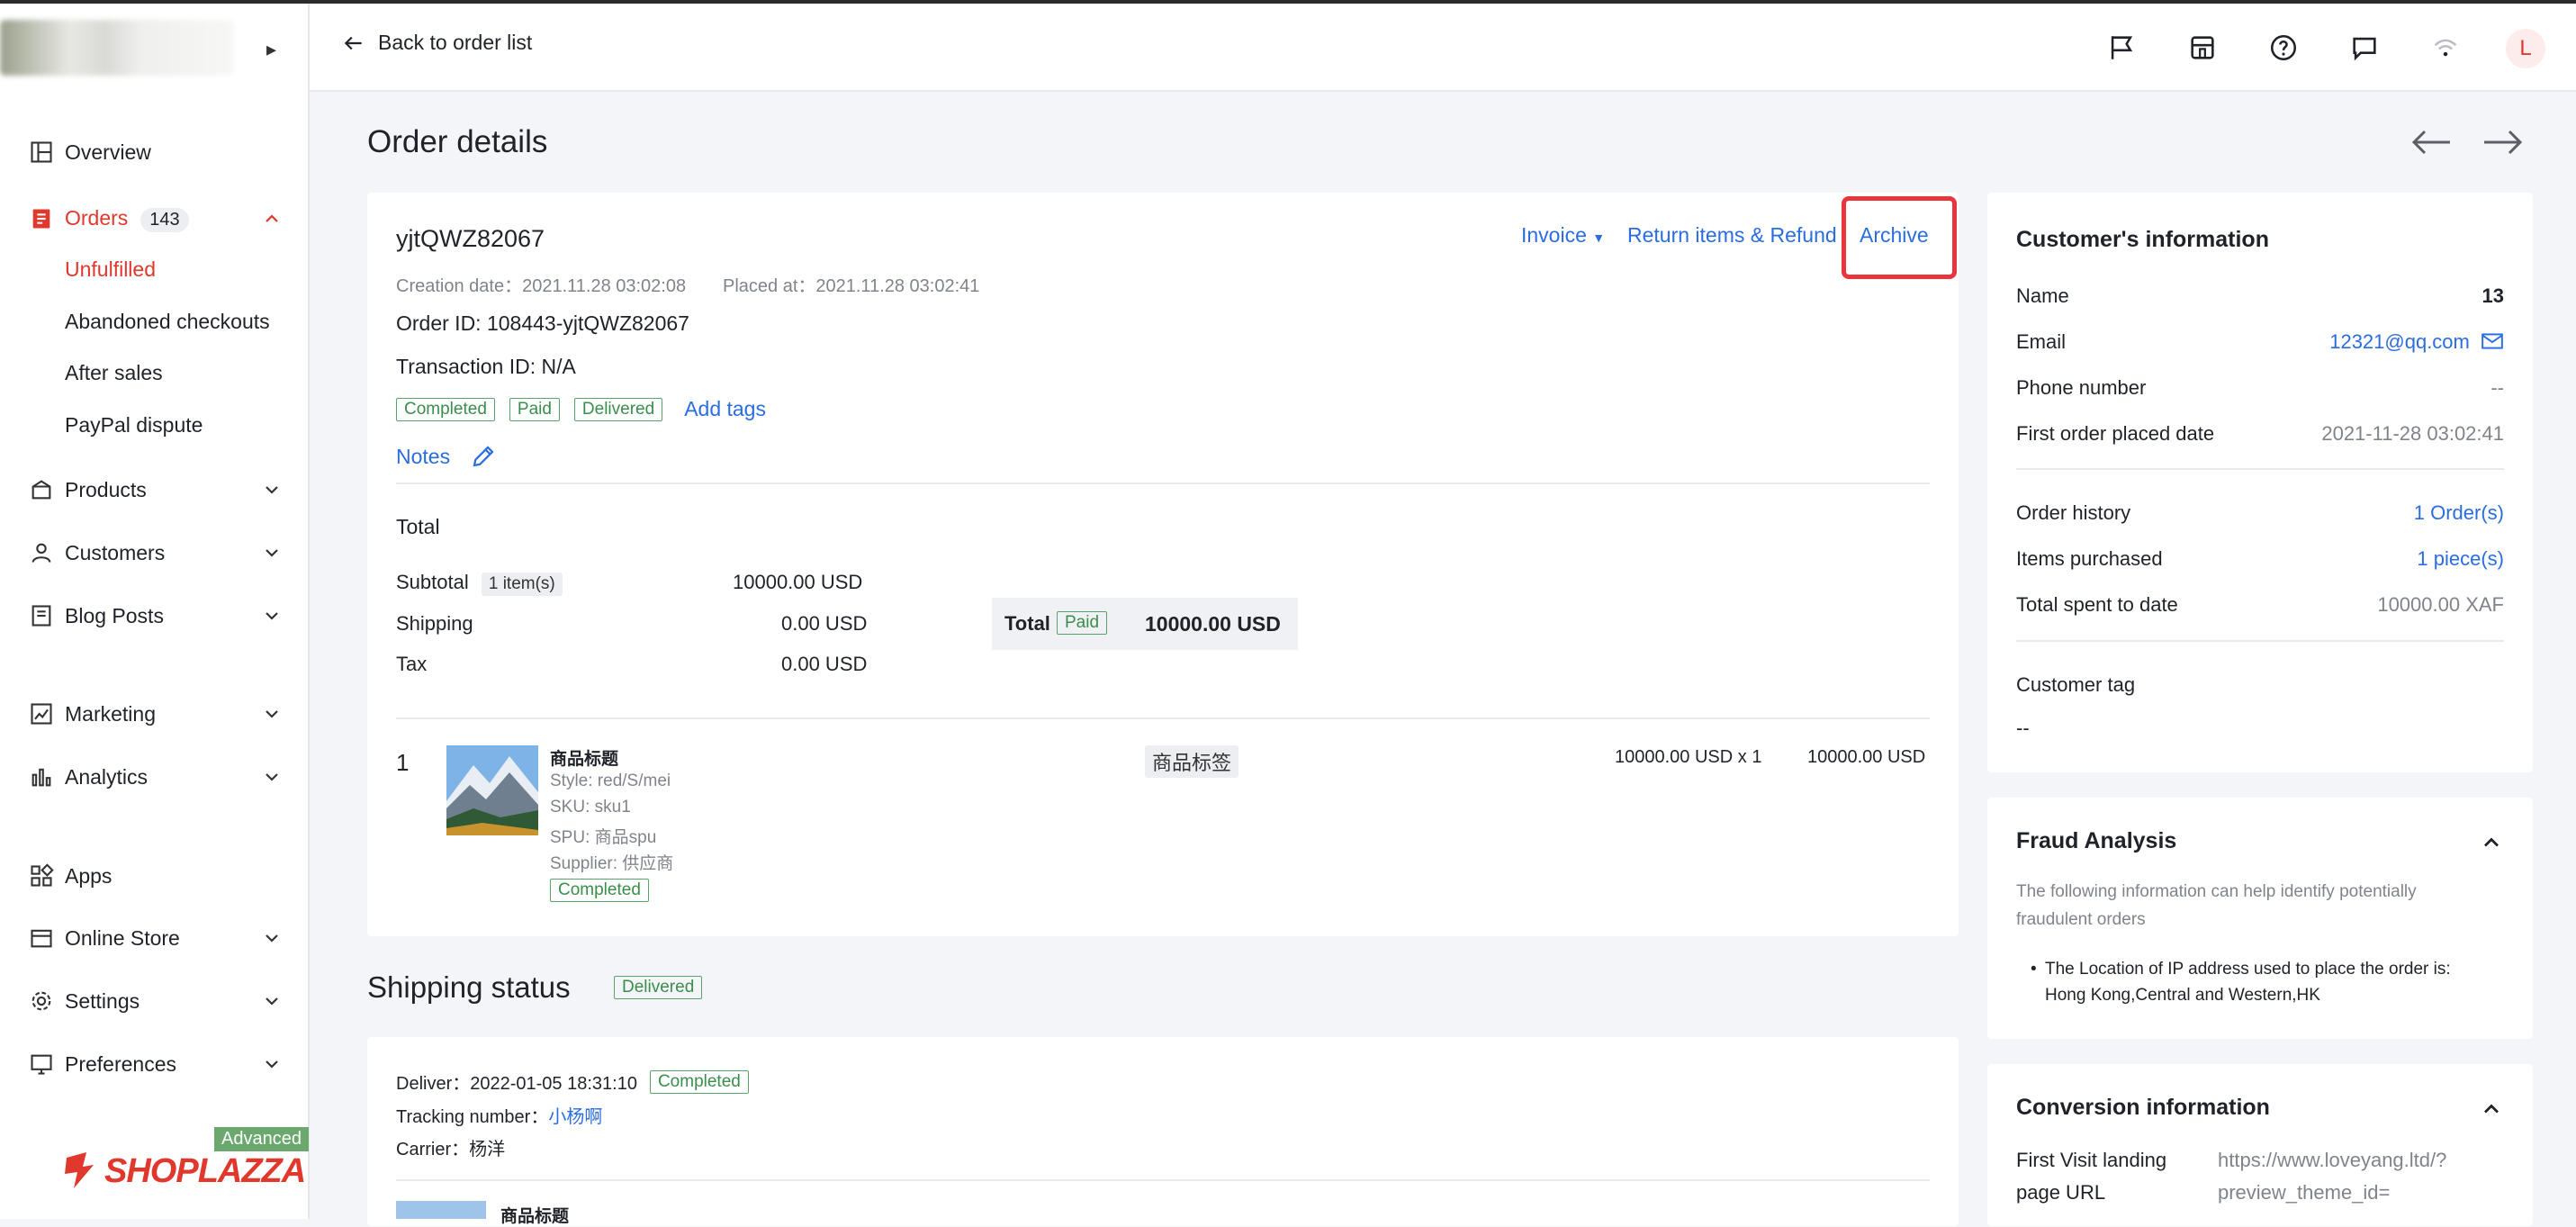 The width and height of the screenshot is (2576, 1227). Describe the element at coordinates (2332, 1160) in the screenshot. I see `landing-url-line1: https://www.loveyang.ltd/?` at that location.